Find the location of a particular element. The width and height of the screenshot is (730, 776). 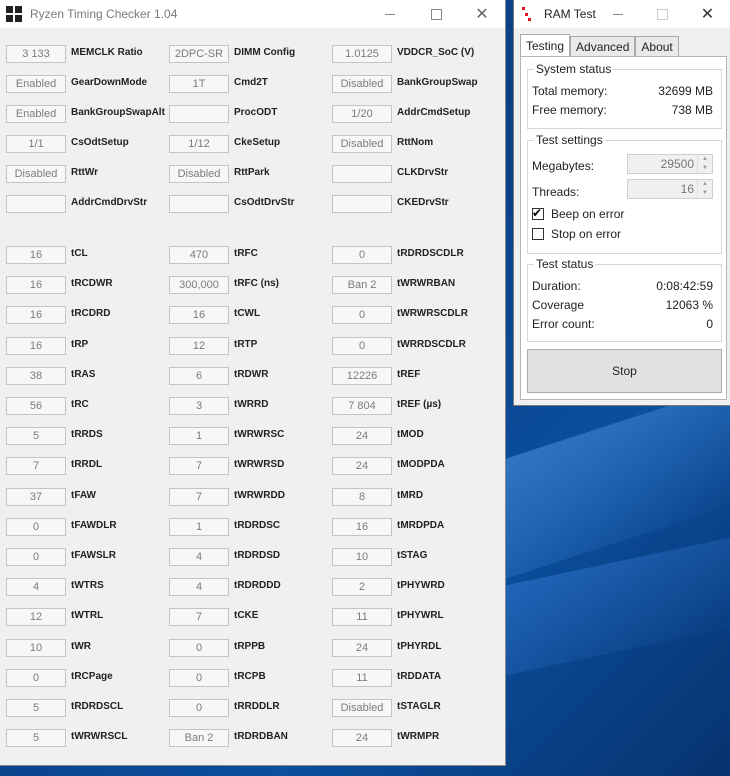

timing-value-box: 2DPC-SR is located at coordinates (199, 54).